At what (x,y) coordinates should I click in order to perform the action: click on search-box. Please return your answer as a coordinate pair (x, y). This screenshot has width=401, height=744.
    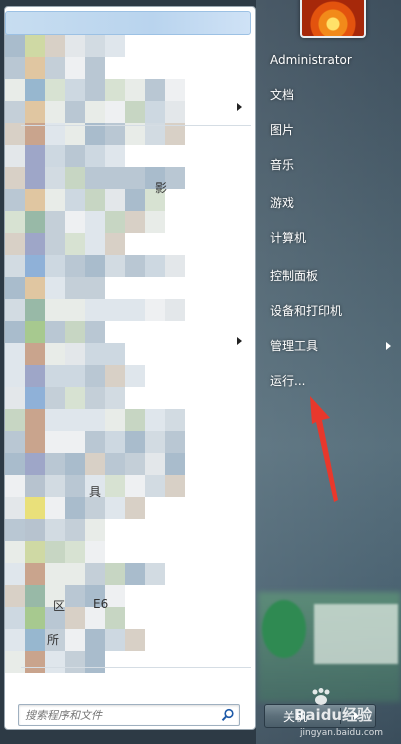
    Looking at the image, I should click on (129, 715).